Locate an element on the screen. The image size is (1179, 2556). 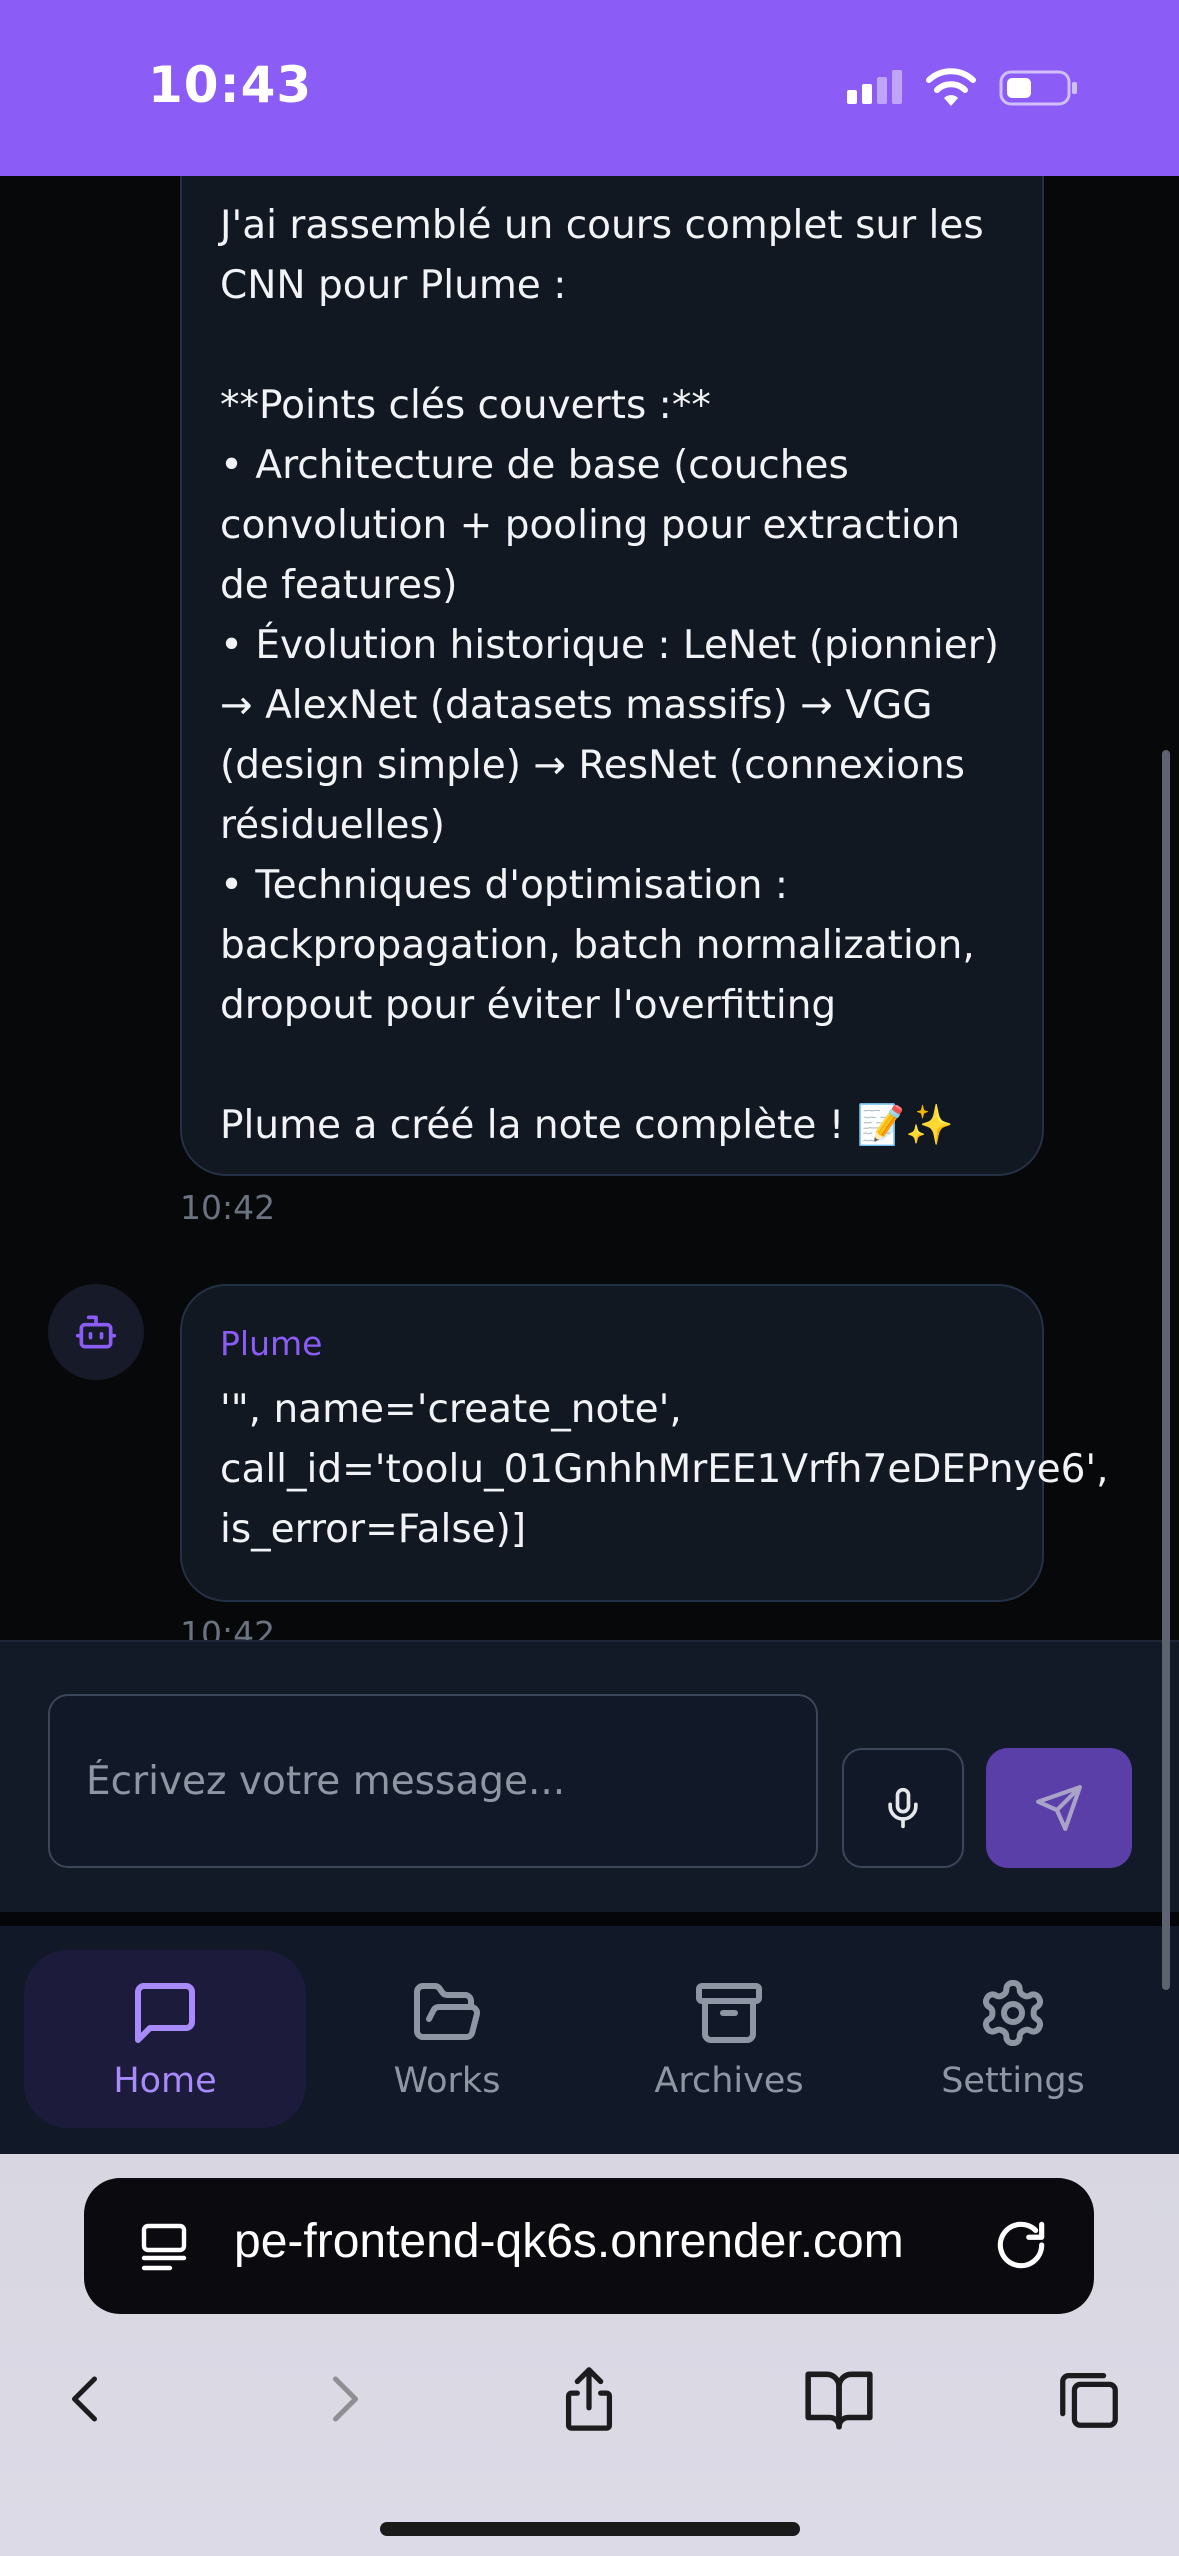
tabs-icon is located at coordinates (1089, 2400).